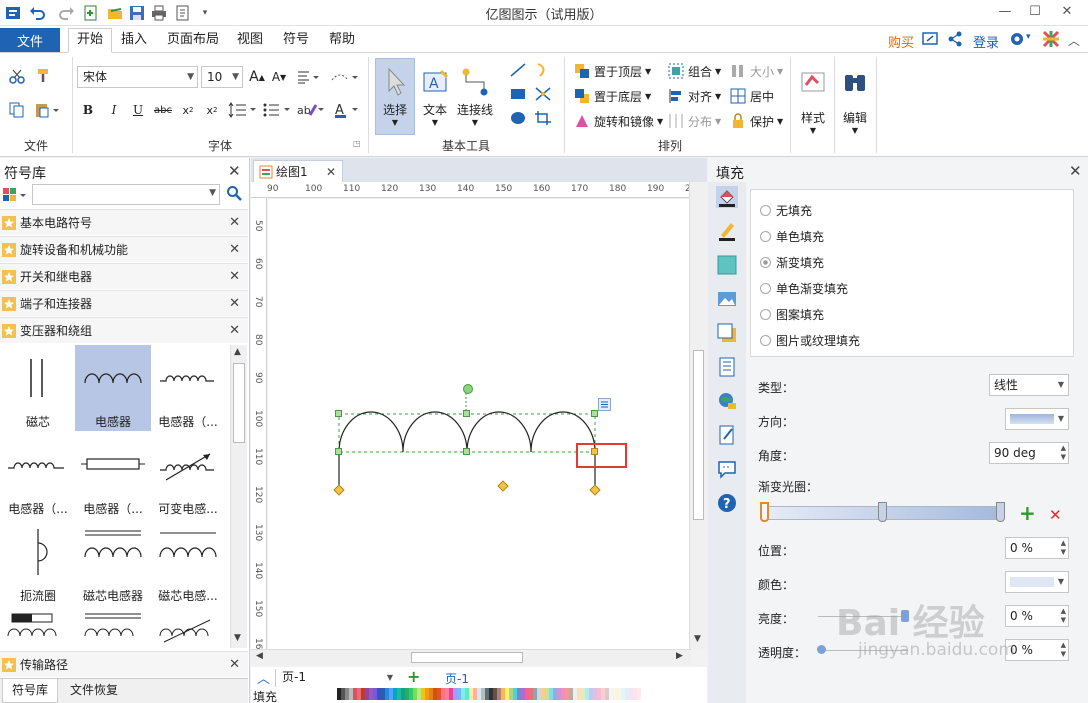 This screenshot has height=703, width=1088. I want to click on minimize-button: —, so click(1005, 11).